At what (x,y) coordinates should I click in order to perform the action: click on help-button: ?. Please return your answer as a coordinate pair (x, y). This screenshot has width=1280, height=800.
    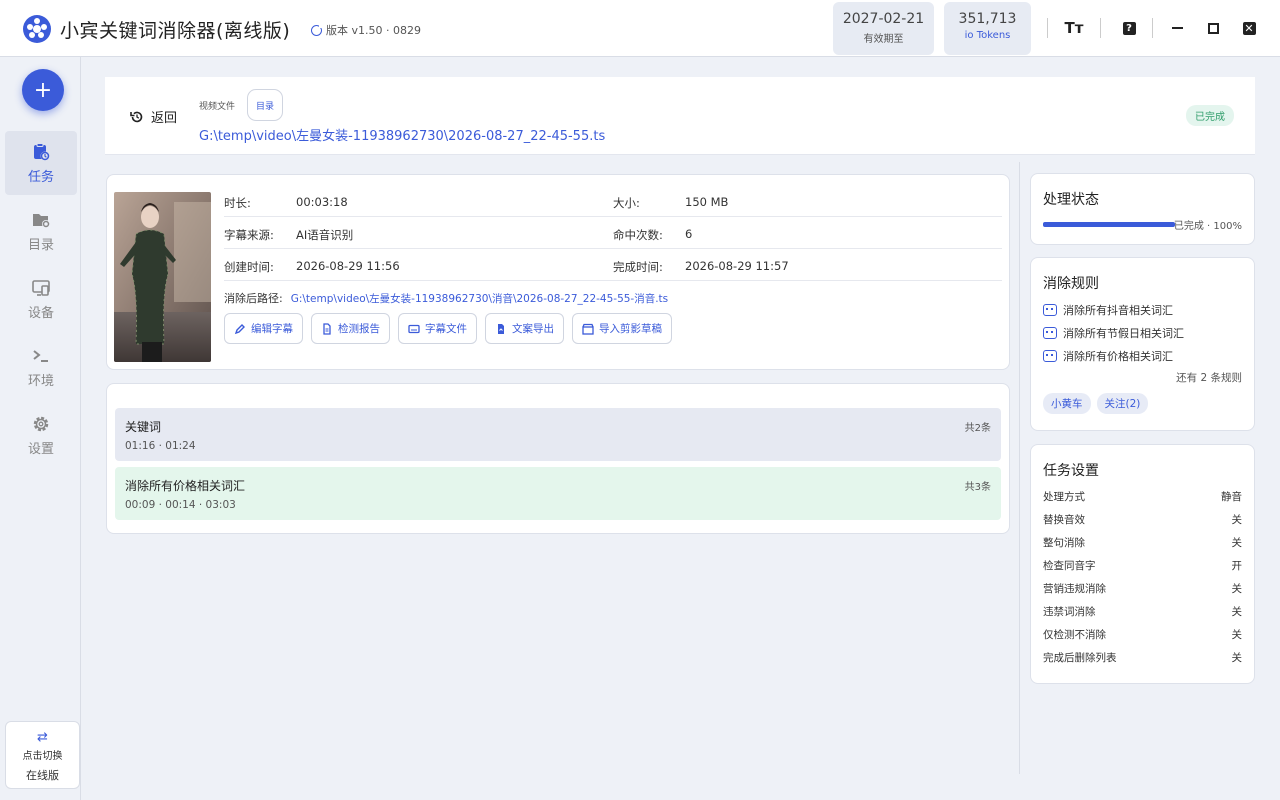
    Looking at the image, I should click on (1129, 28).